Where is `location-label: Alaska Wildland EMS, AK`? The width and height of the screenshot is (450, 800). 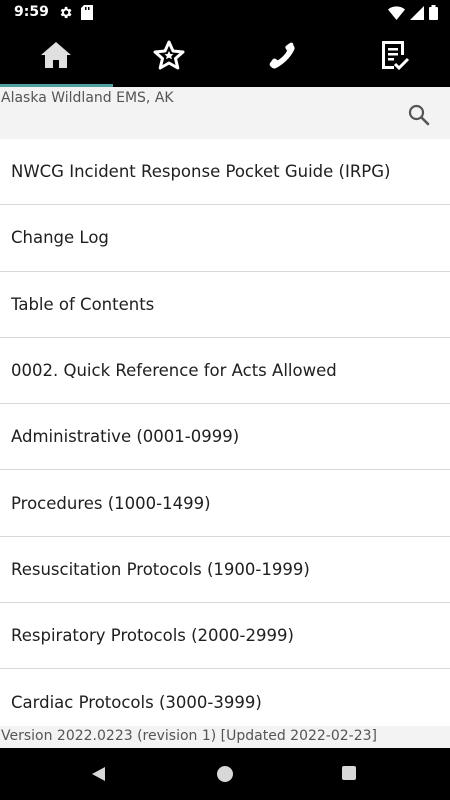
location-label: Alaska Wildland EMS, AK is located at coordinates (87, 98).